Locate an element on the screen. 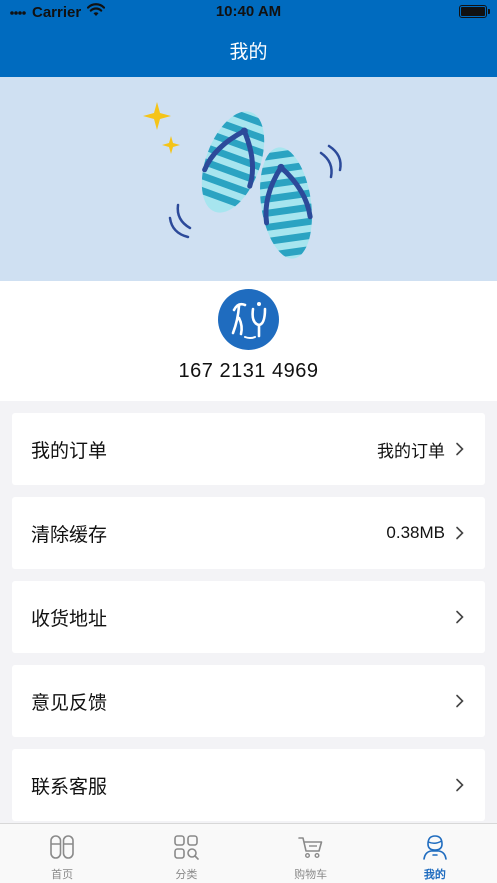 This screenshot has height=883, width=497. flip-flops-logo-icon is located at coordinates (249, 320).